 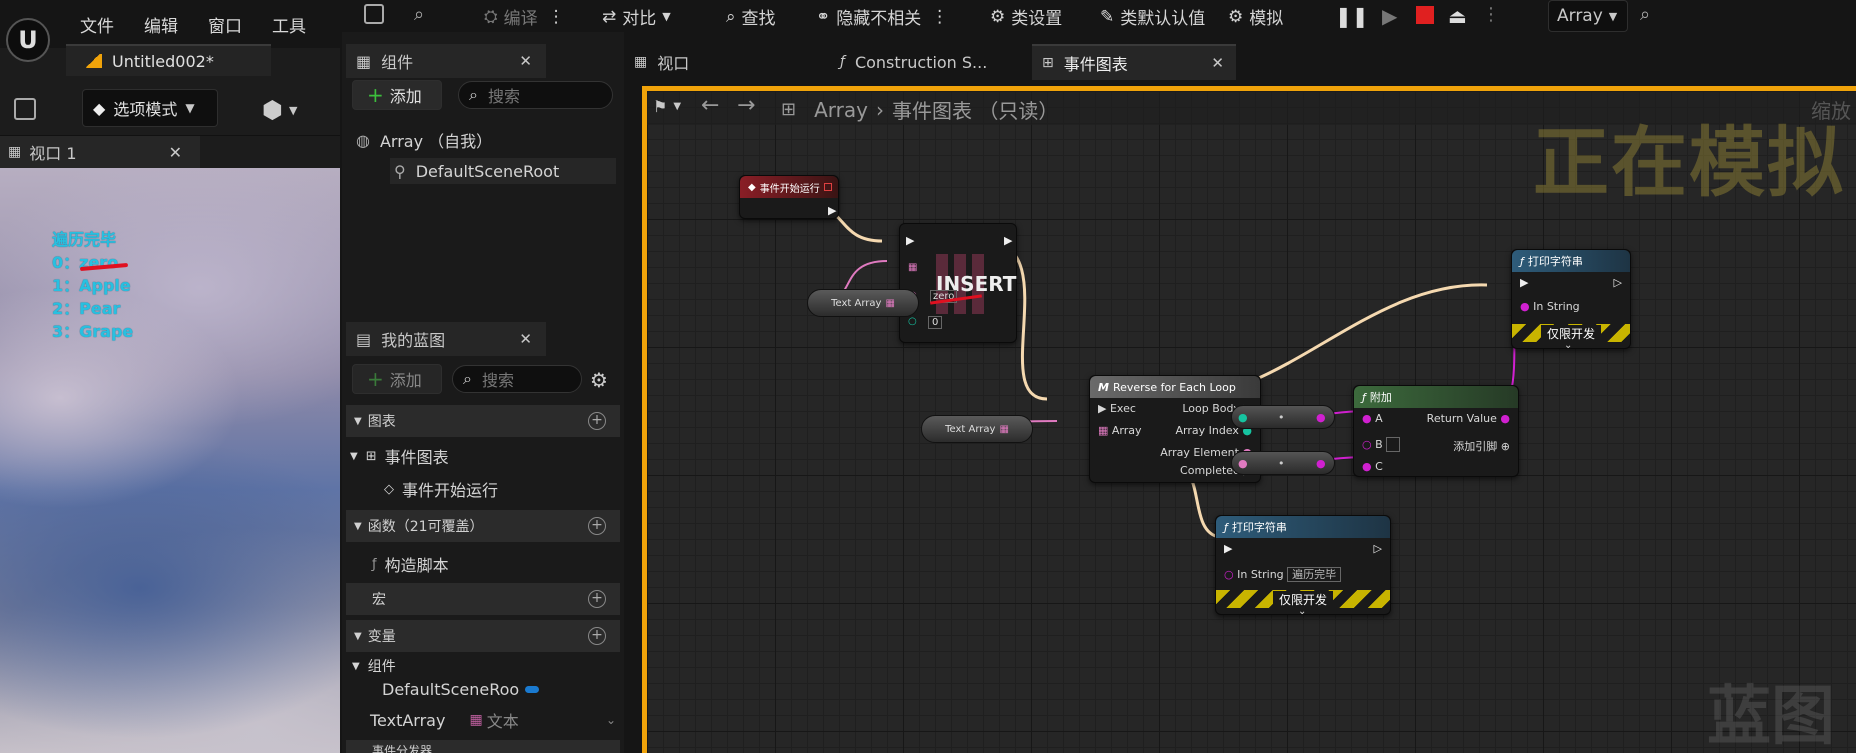 What do you see at coordinates (289, 24) in the screenshot?
I see `menu-tools: 工具` at bounding box center [289, 24].